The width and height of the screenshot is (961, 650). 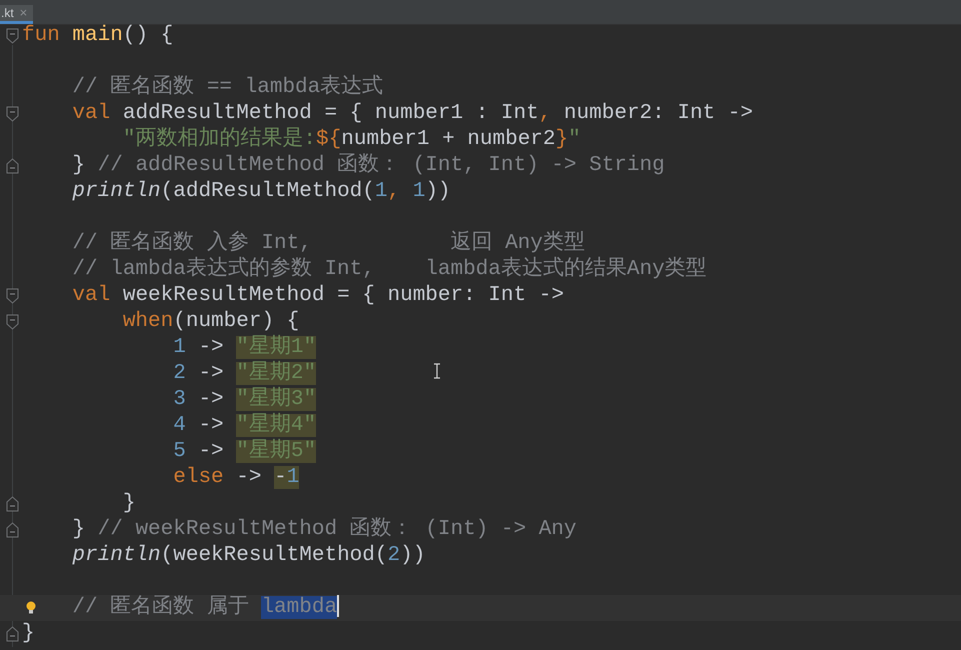 What do you see at coordinates (244, 452) in the screenshot?
I see `code-line: 5 -> "星期5"` at bounding box center [244, 452].